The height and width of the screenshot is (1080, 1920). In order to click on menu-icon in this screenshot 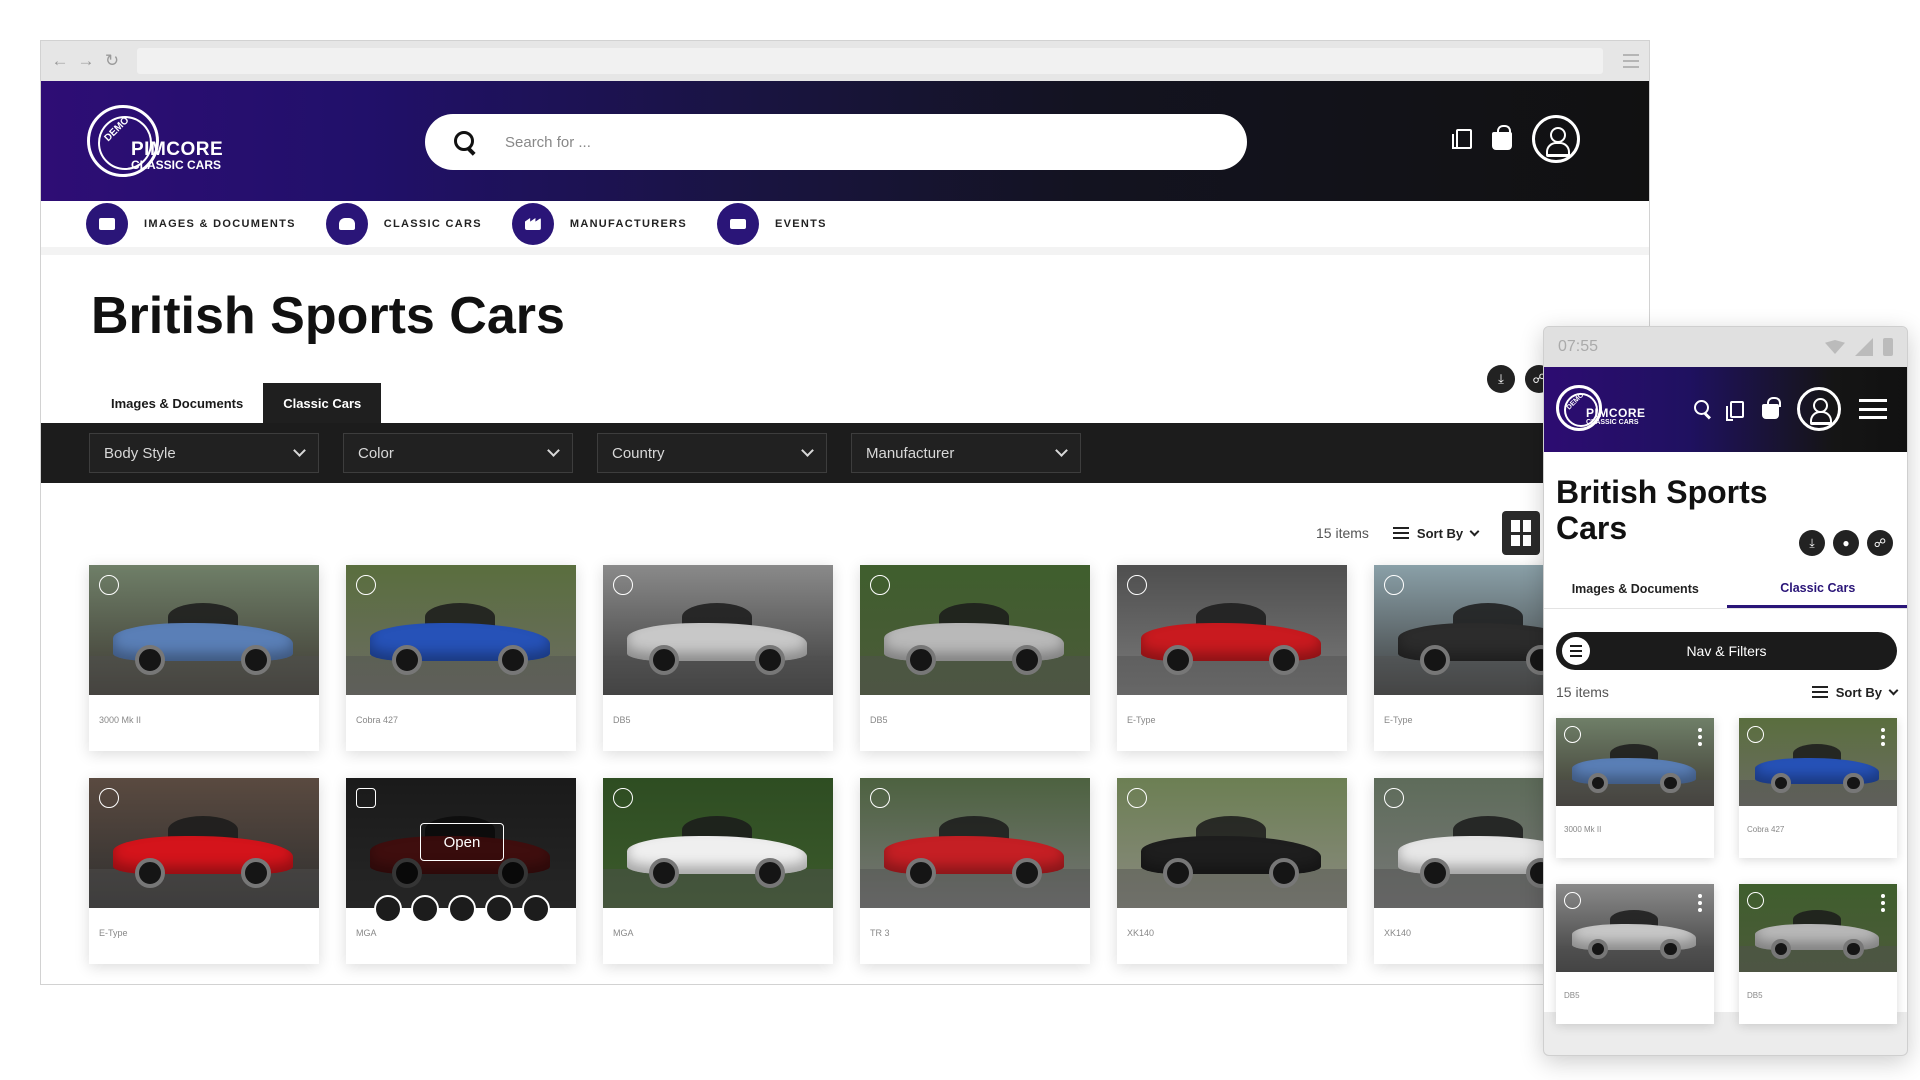, I will do `click(1873, 409)`.